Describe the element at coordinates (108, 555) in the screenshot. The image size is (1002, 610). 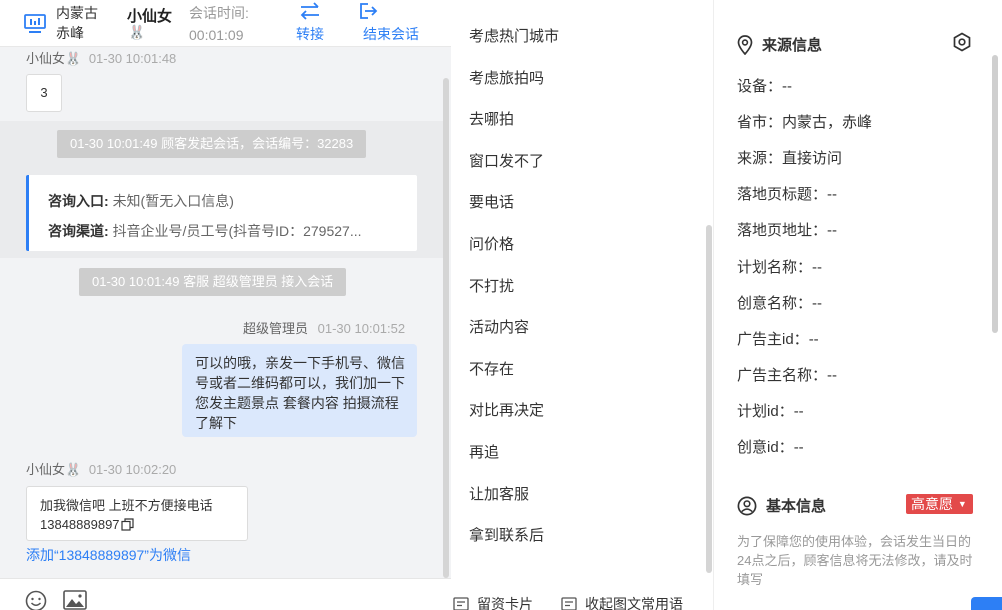
I see `add-wechat-link: 添加“13848889897”为微信` at that location.